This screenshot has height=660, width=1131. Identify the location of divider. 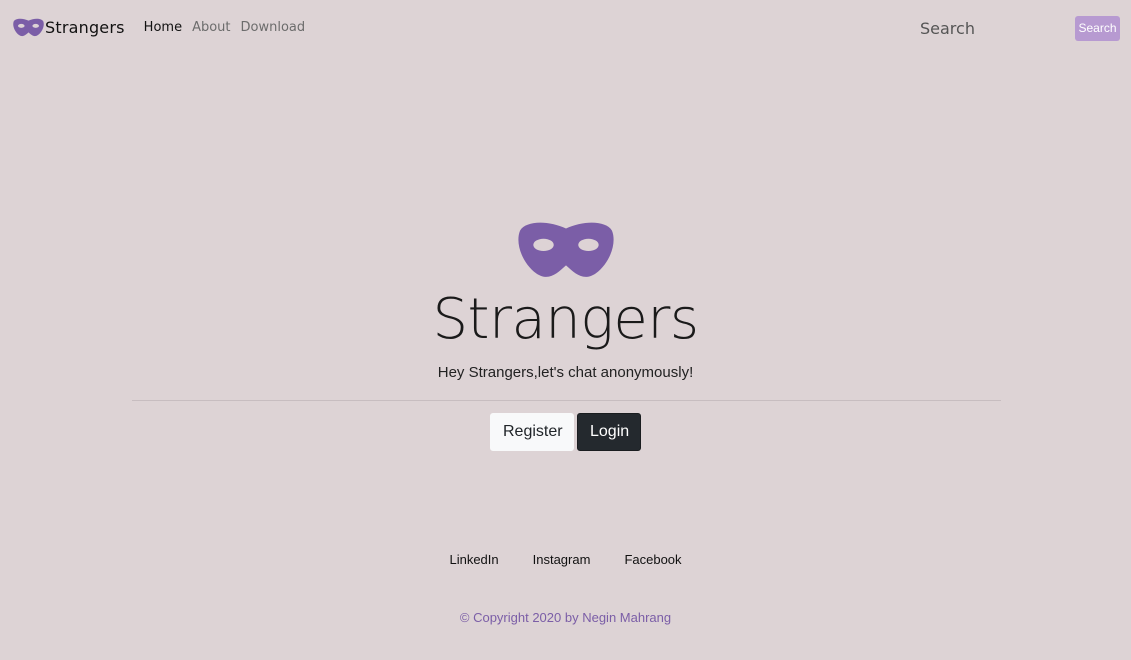
(566, 400).